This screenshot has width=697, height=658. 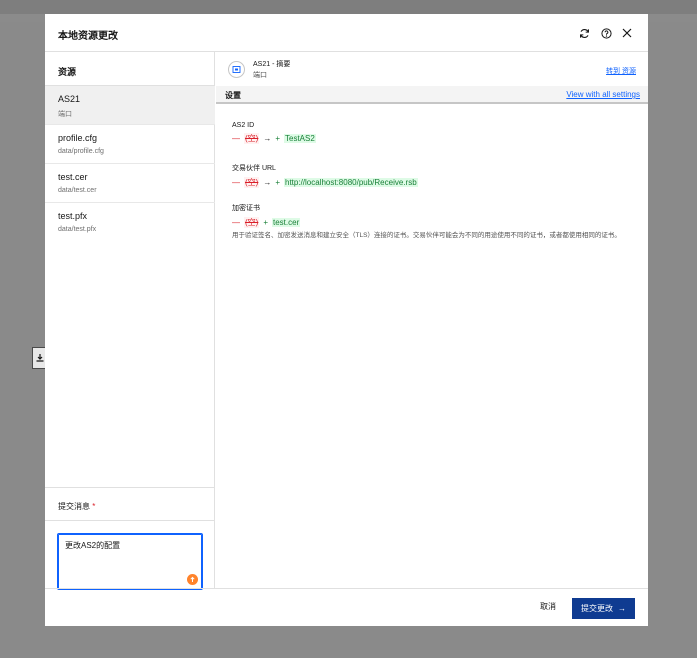 I want to click on commit-message-label: 提交消息 *, so click(x=76, y=506).